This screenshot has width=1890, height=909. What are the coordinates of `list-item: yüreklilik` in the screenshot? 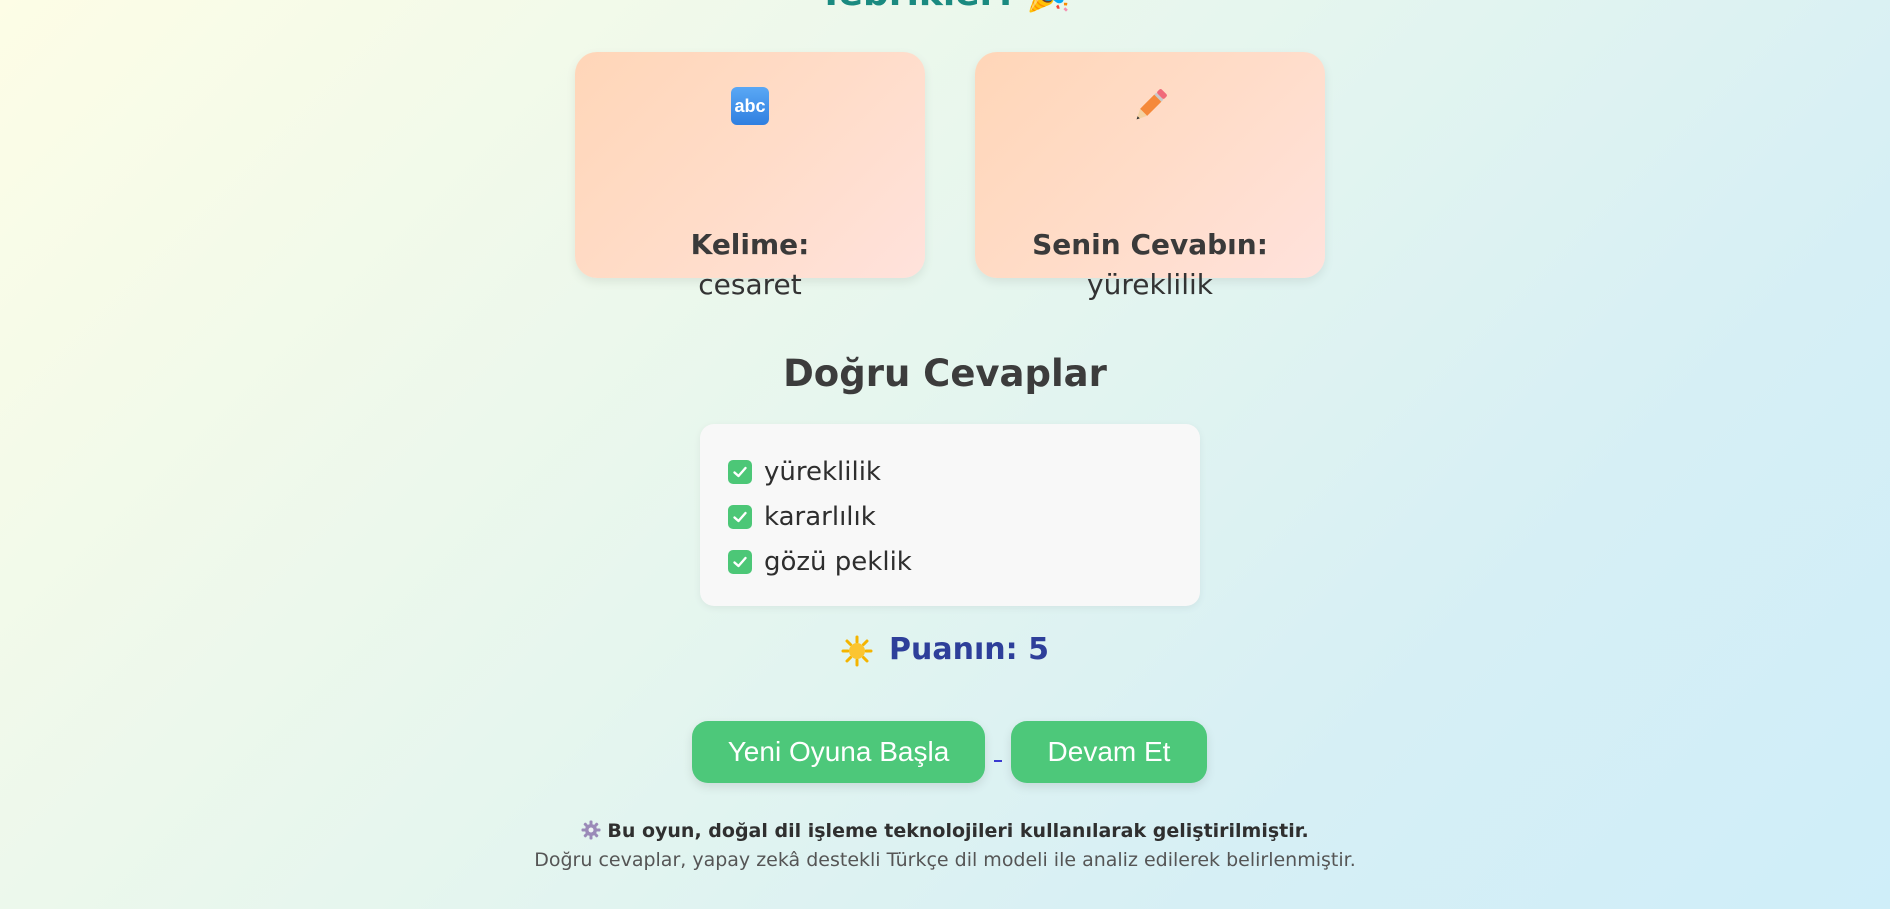 It's located at (804, 472).